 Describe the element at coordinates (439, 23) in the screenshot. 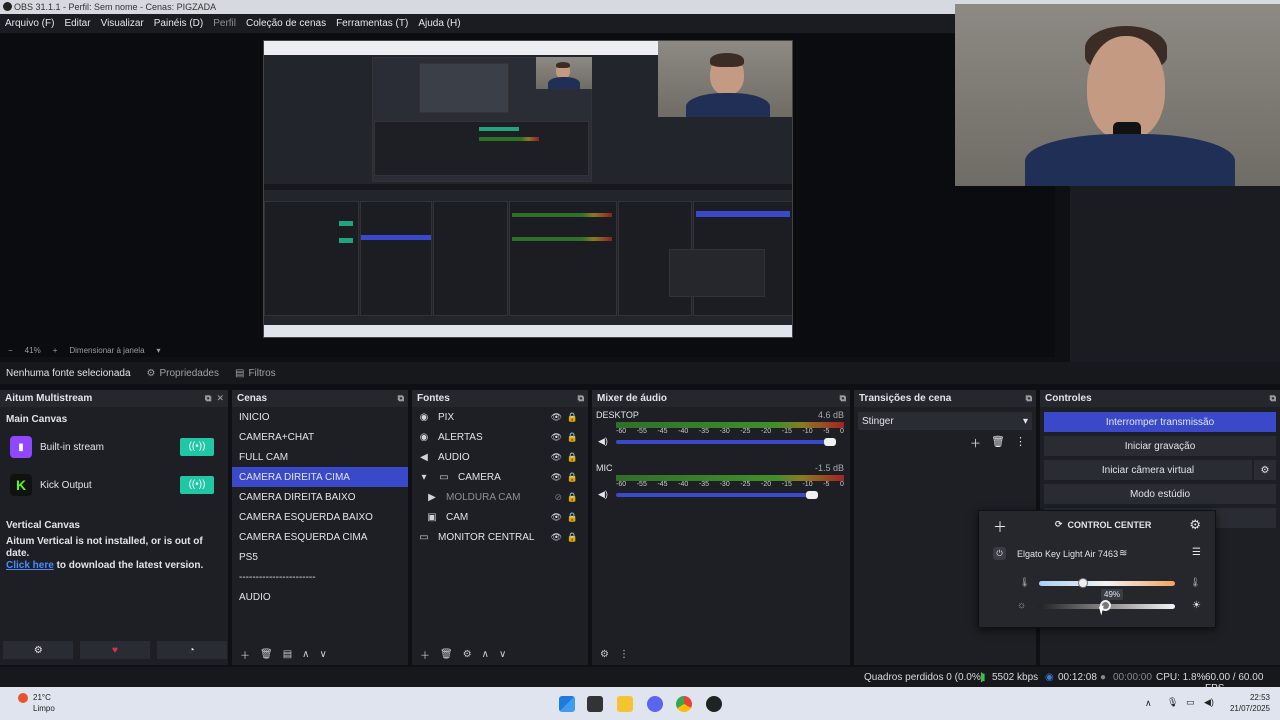

I see `menu-ajuda: Ajuda (H)` at that location.